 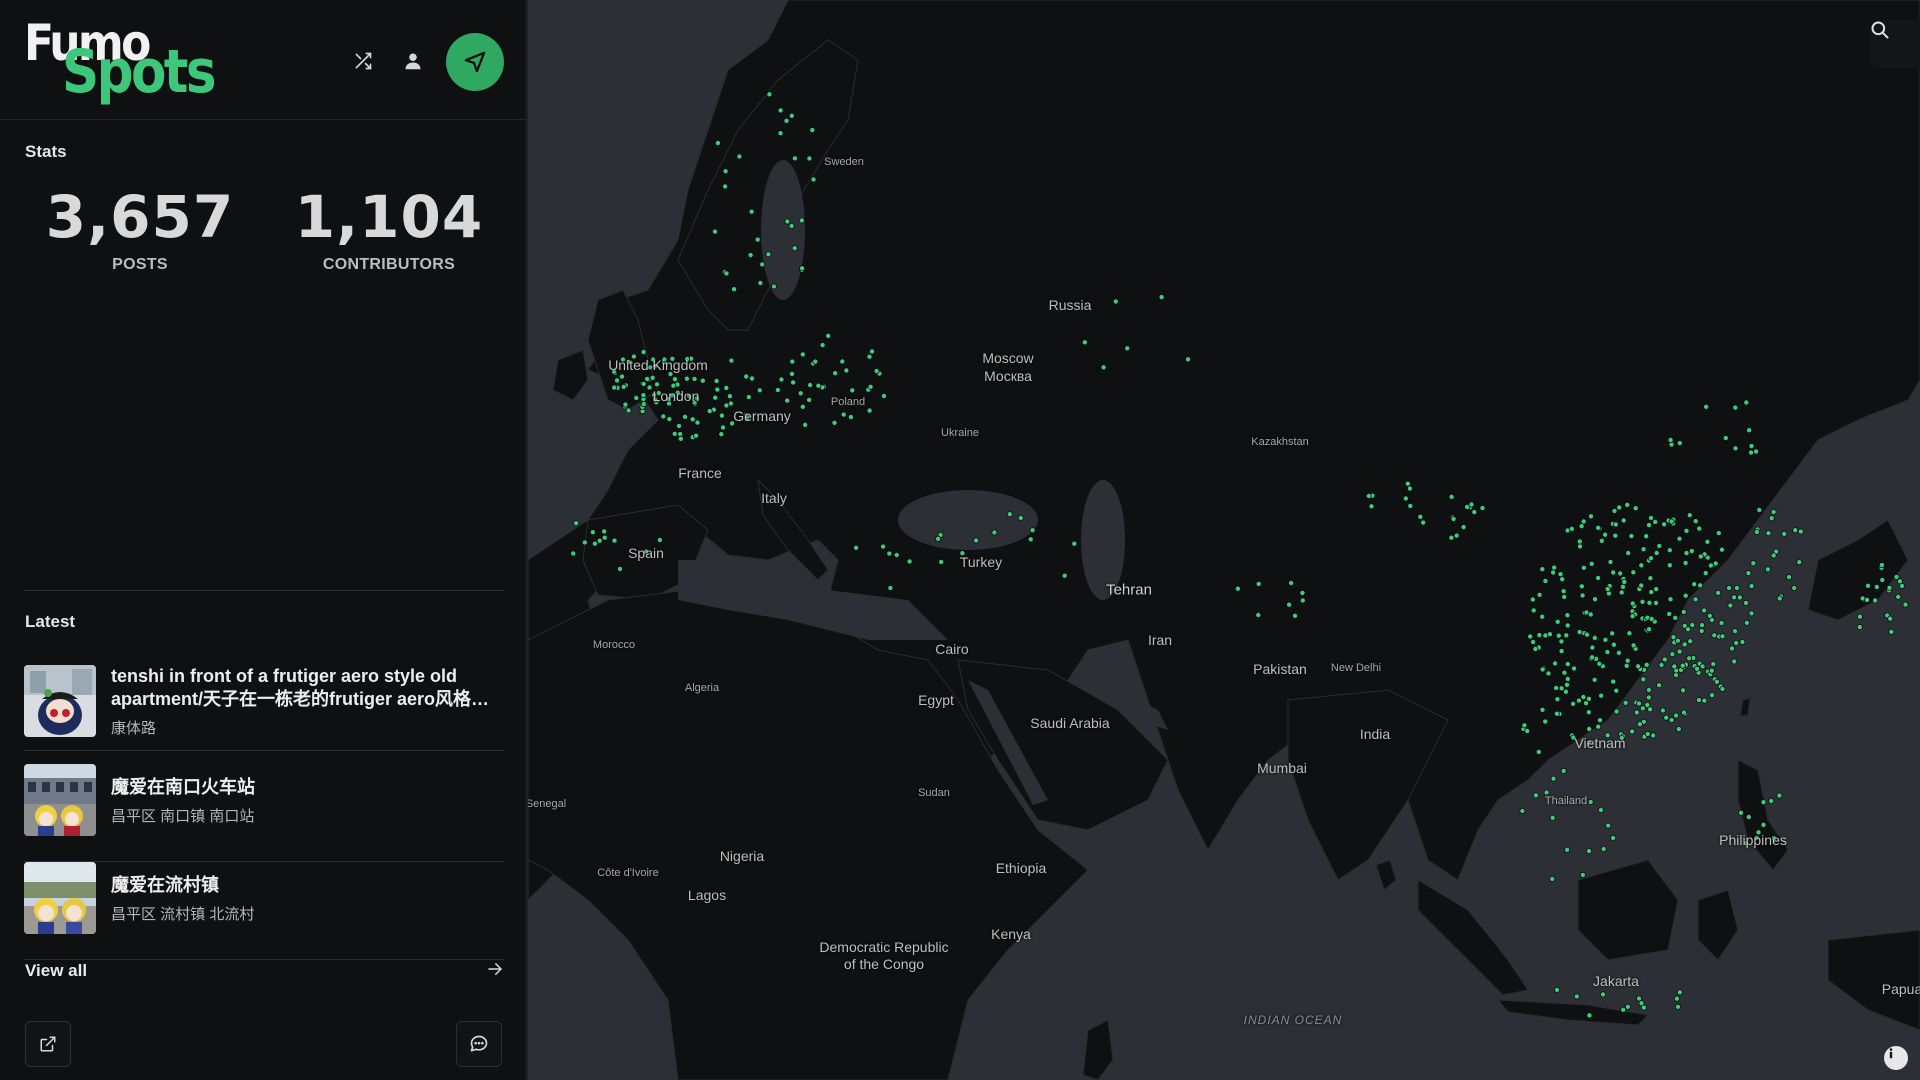 I want to click on map-search-button, so click(x=1895, y=44).